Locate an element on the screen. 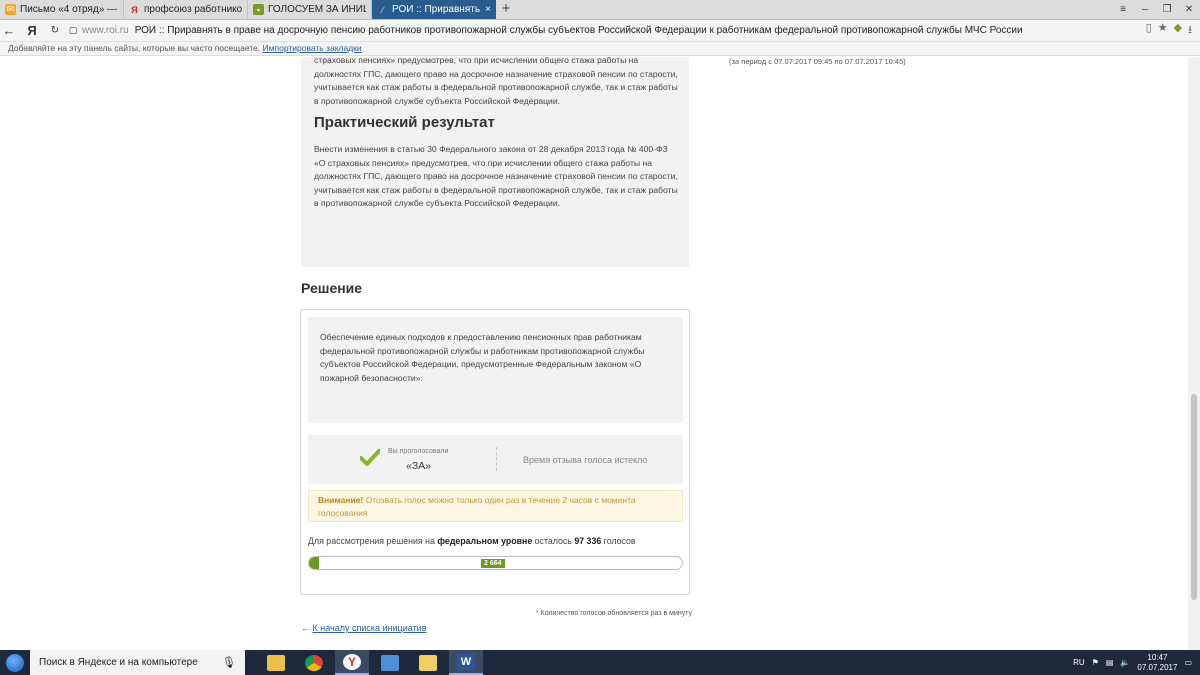 The image size is (1200, 675). votes-count-badge: 2 664 is located at coordinates (493, 563).